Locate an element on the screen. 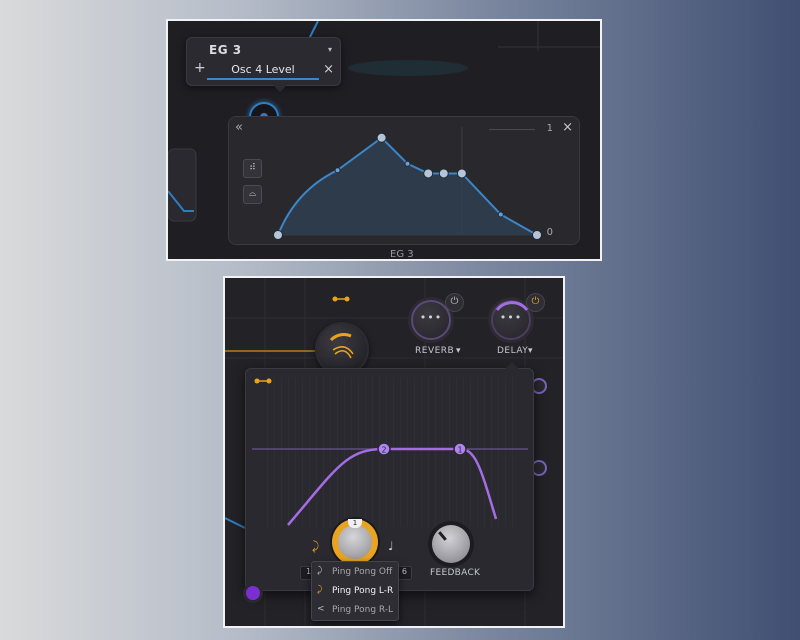 This screenshot has width=800, height=640. reverb-more-icon: ••• is located at coordinates (431, 317).